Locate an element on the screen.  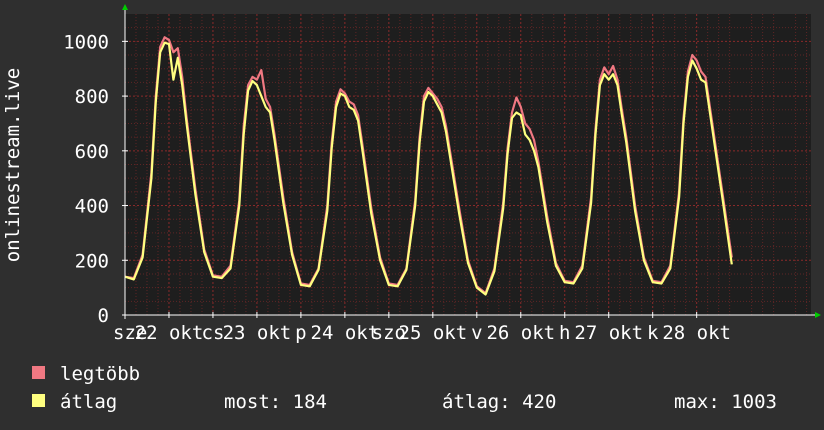
stat-current: most: 184 is located at coordinates (275, 402).